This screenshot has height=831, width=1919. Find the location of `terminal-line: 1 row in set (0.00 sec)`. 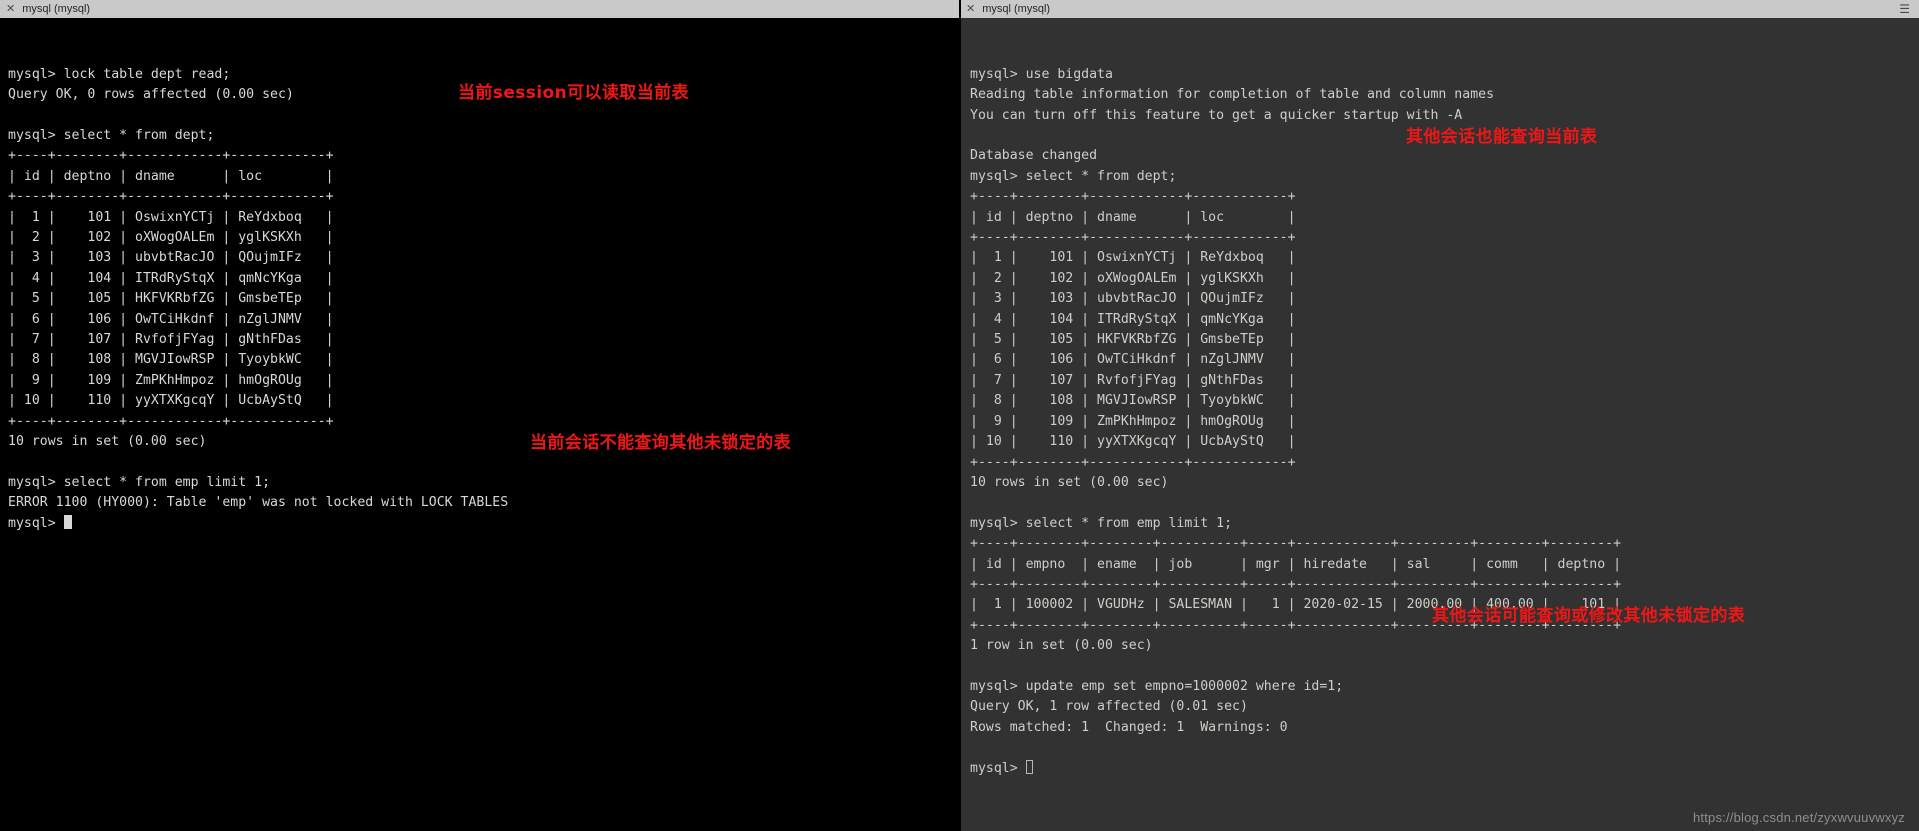

terminal-line: 1 row in set (0.00 sec) is located at coordinates (1061, 646).